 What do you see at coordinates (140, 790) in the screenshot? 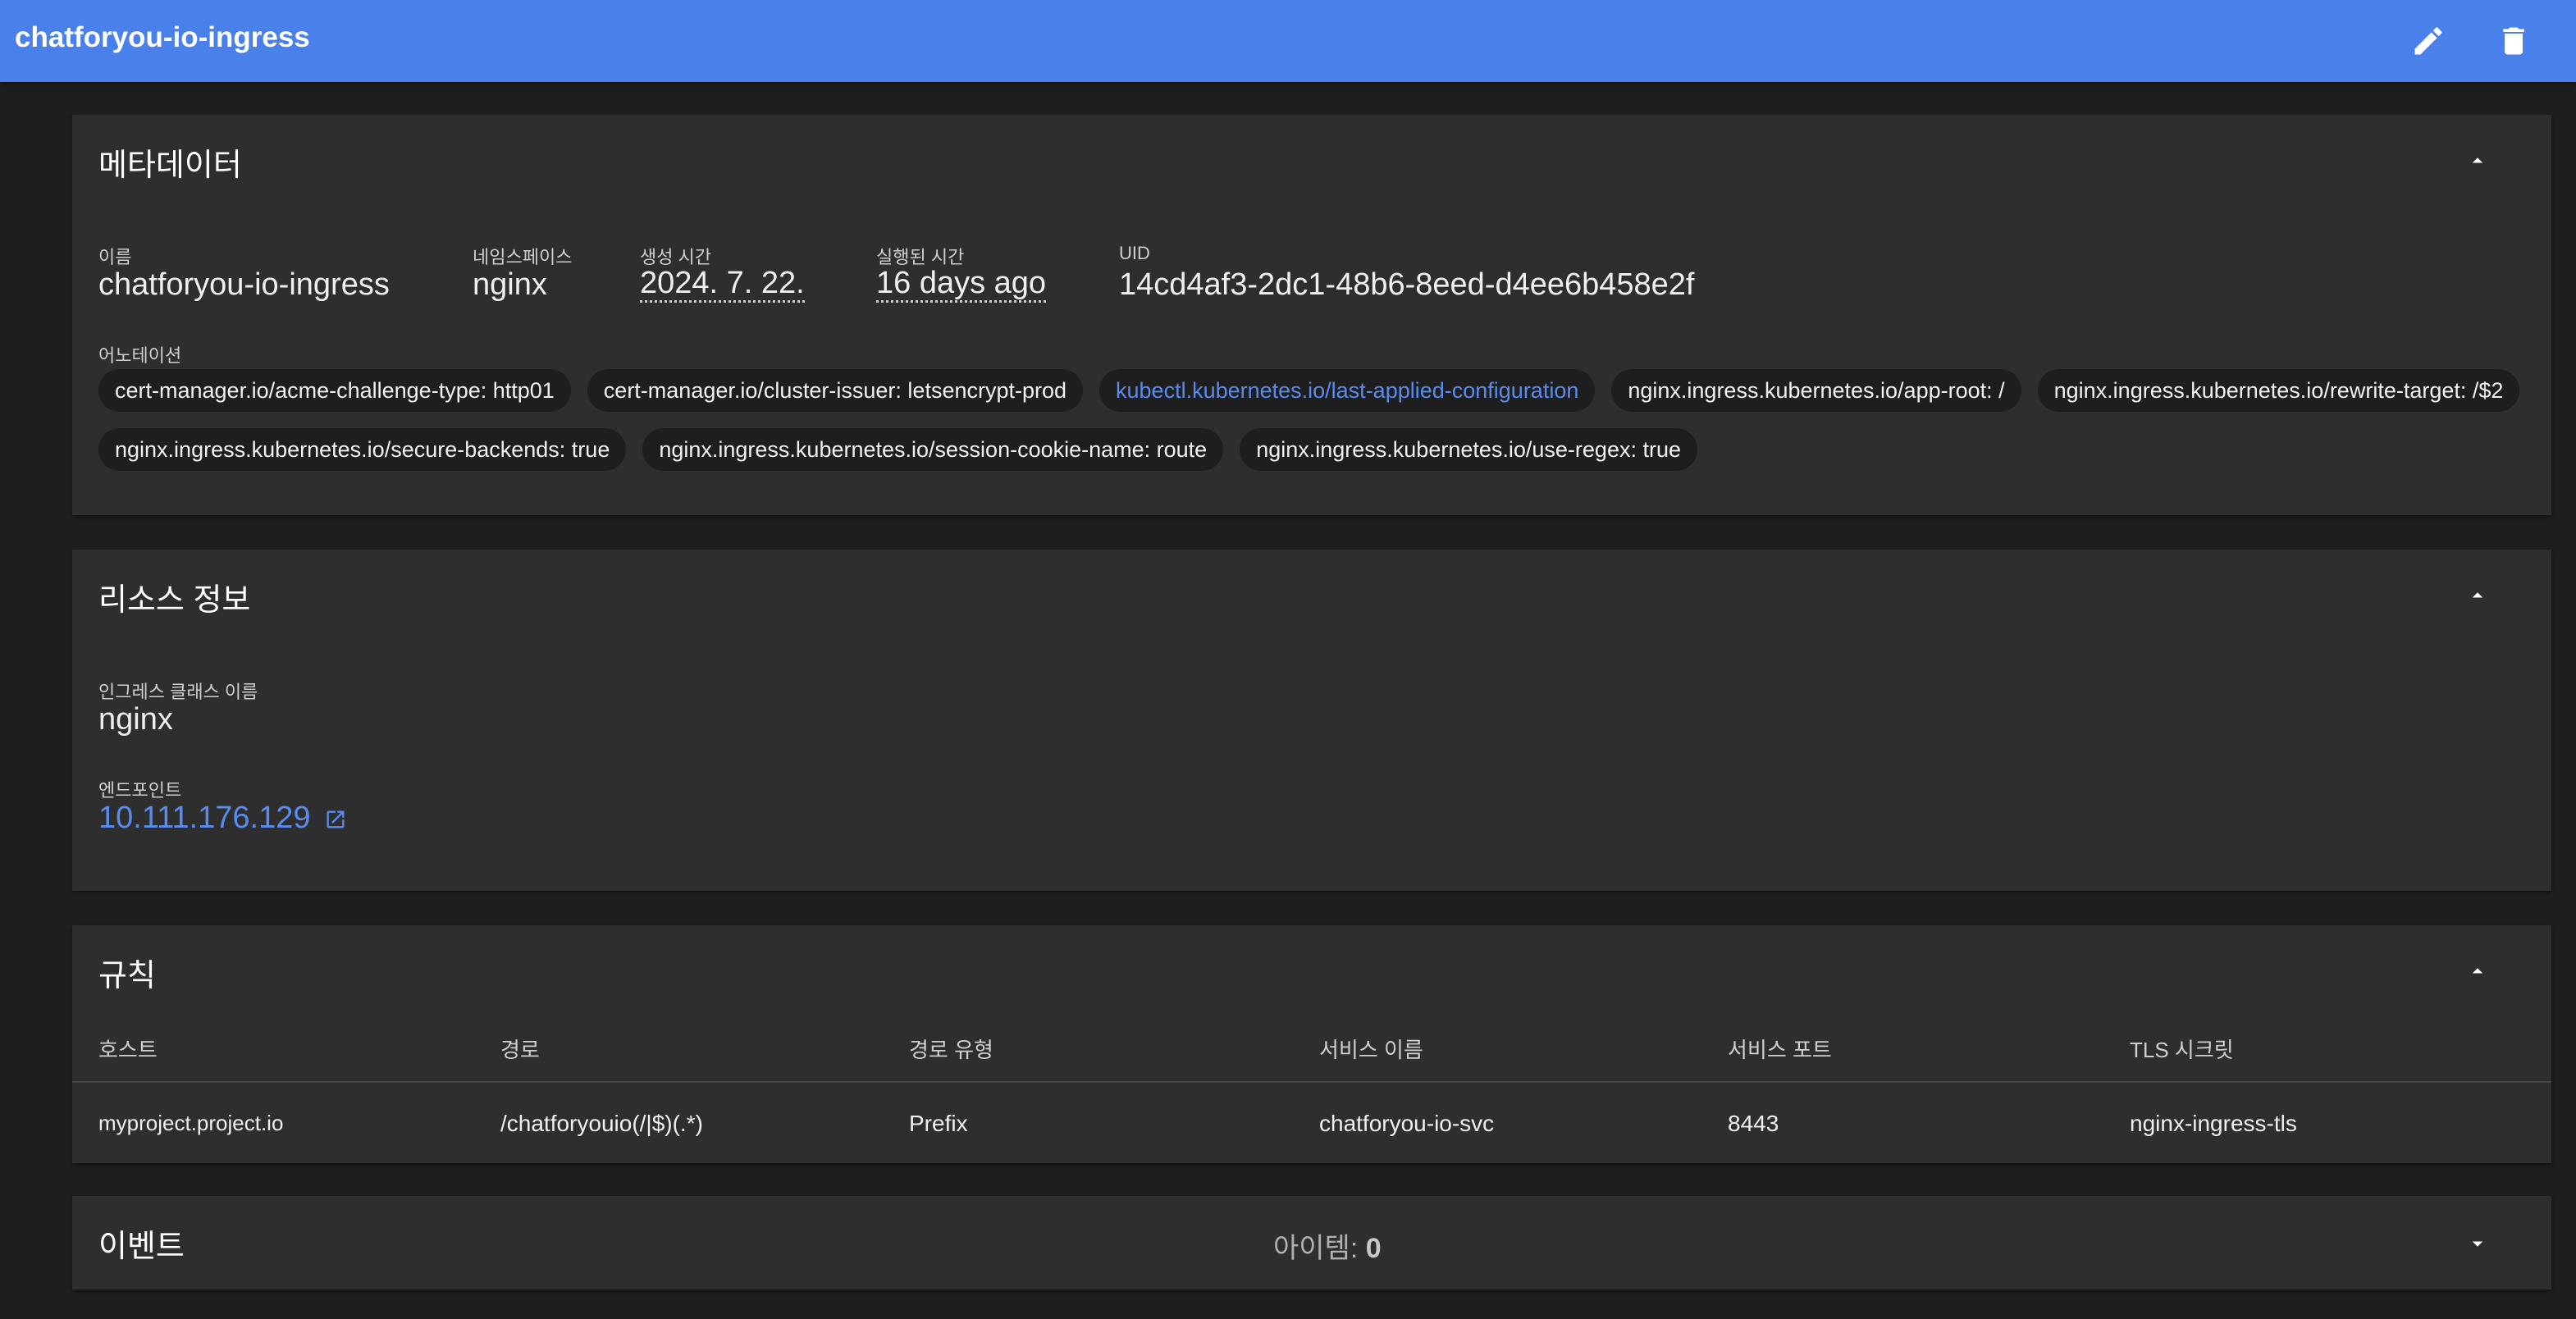
I see `endpoint-label: 엔드포인트` at bounding box center [140, 790].